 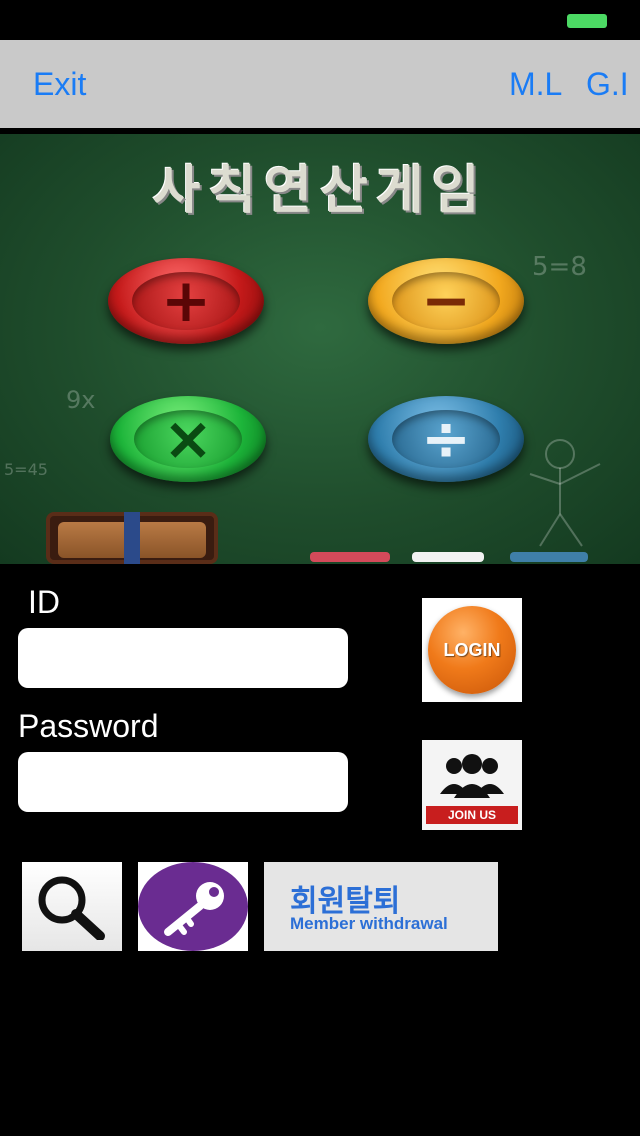 I want to click on battery-icon, so click(x=587, y=21).